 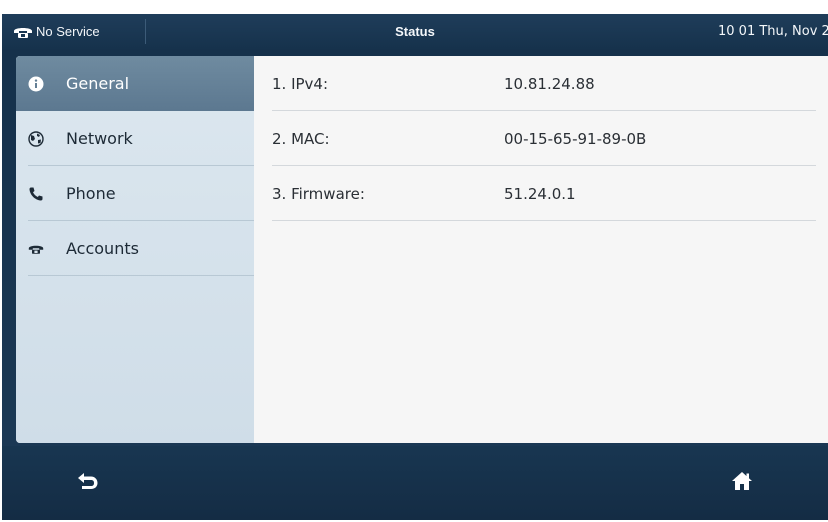 What do you see at coordinates (98, 83) in the screenshot?
I see `sidebar-item-label: General` at bounding box center [98, 83].